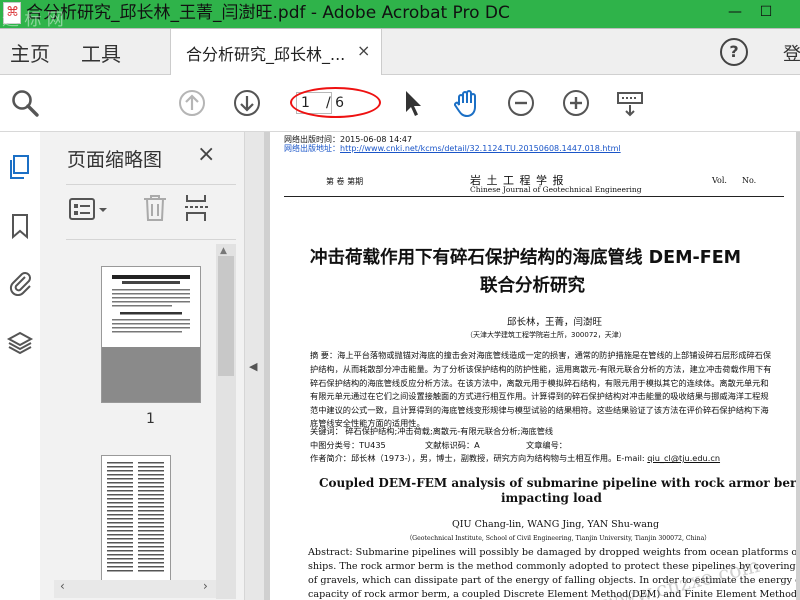 The width and height of the screenshot is (800, 600). What do you see at coordinates (90, 210) in the screenshot?
I see `thumbnail-options-icon` at bounding box center [90, 210].